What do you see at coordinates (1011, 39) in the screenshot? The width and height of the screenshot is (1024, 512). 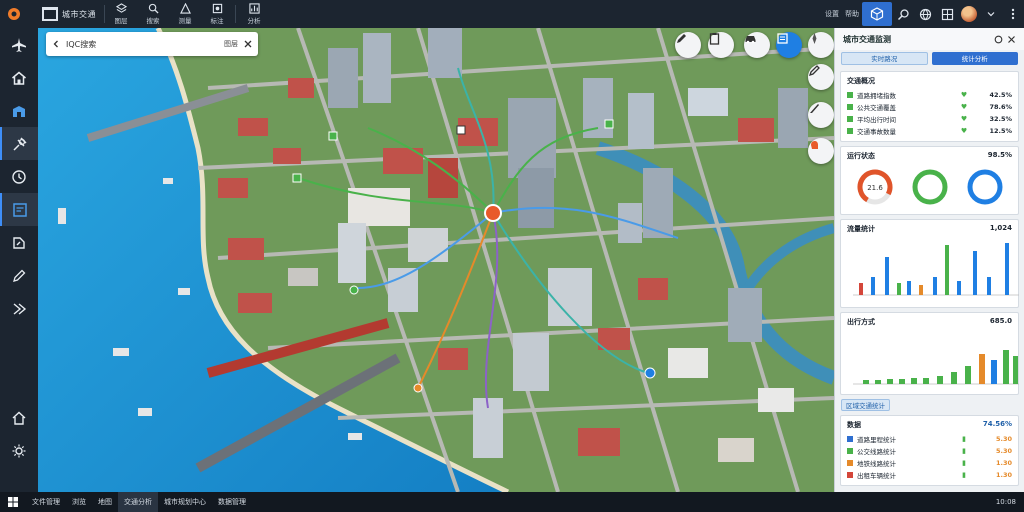 I see `panel-close-icon` at bounding box center [1011, 39].